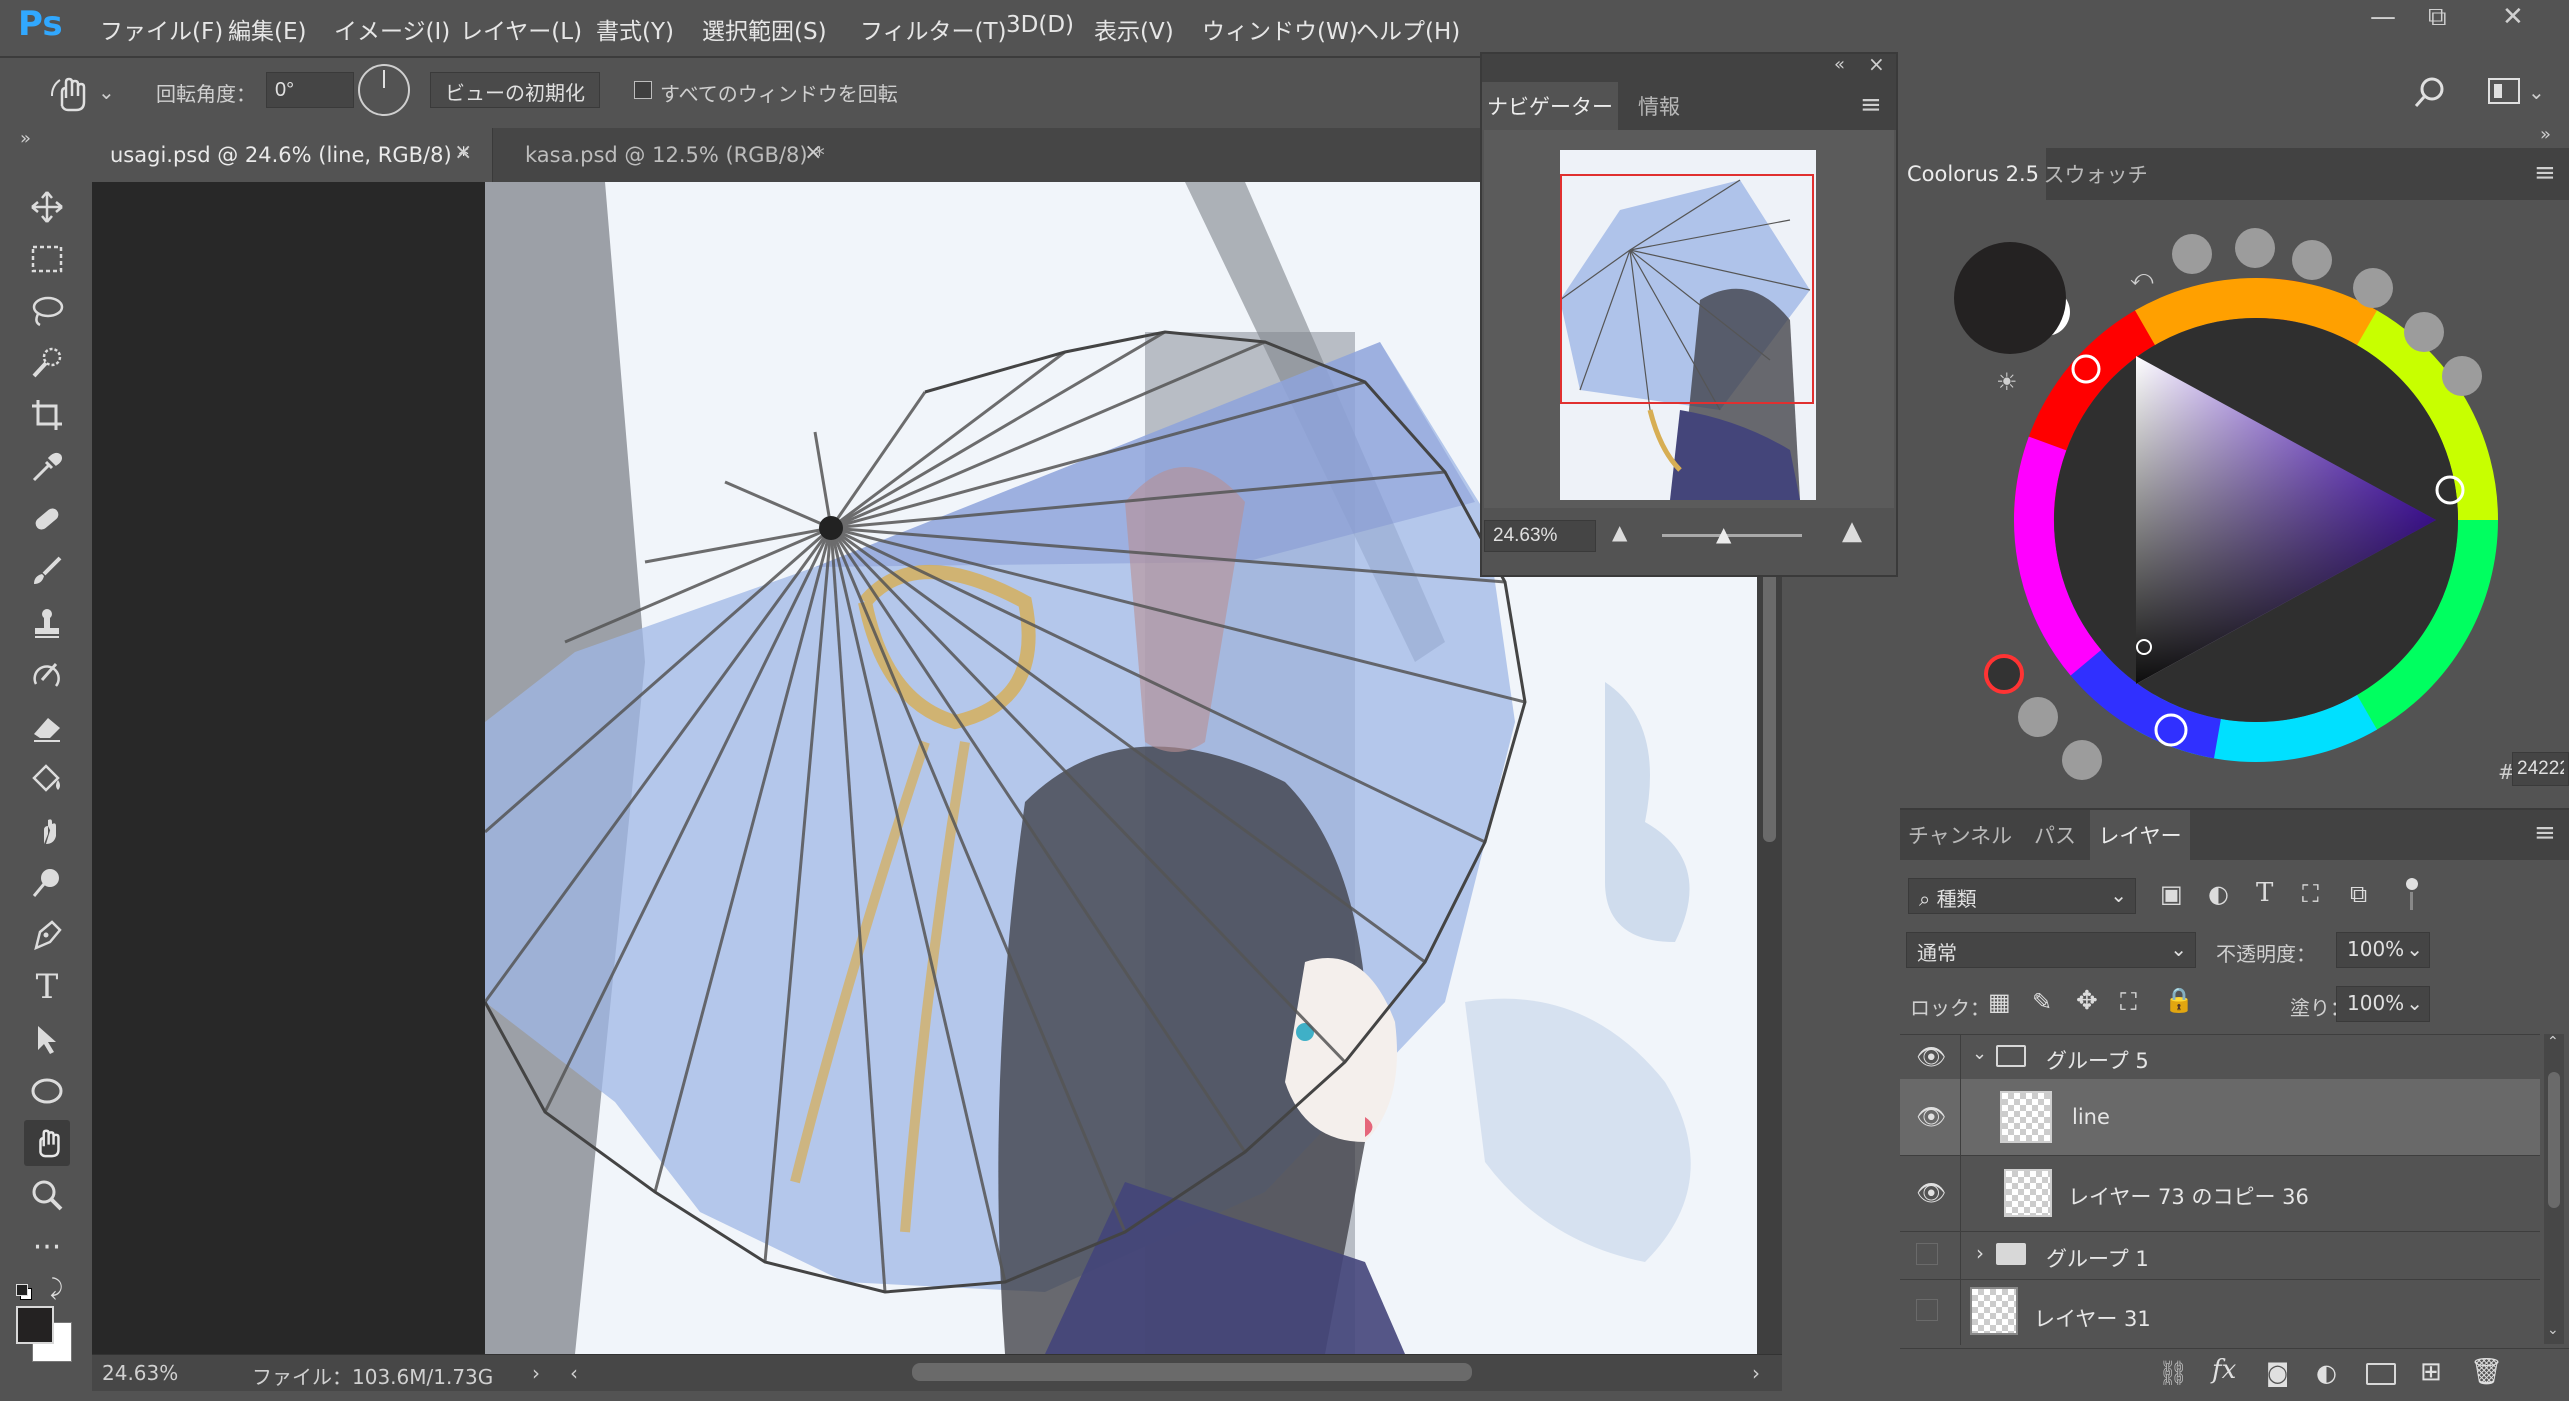 This screenshot has width=2569, height=1401. Describe the element at coordinates (2554, 1140) in the screenshot. I see `layer-list-scroll-thumb` at that location.